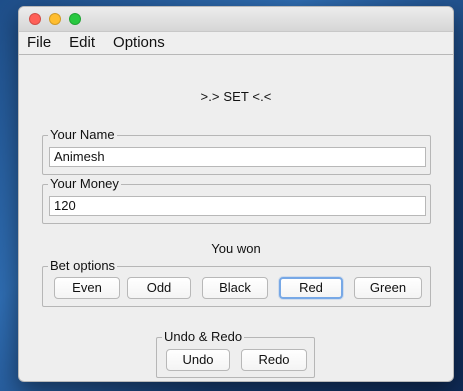 The image size is (463, 391). I want to click on bet-black-button: Black, so click(235, 288).